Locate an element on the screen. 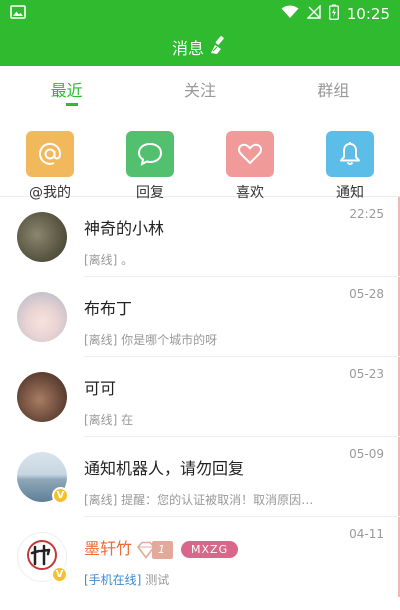 The image size is (400, 610). contact-name: 神奇的小林 is located at coordinates (124, 228).